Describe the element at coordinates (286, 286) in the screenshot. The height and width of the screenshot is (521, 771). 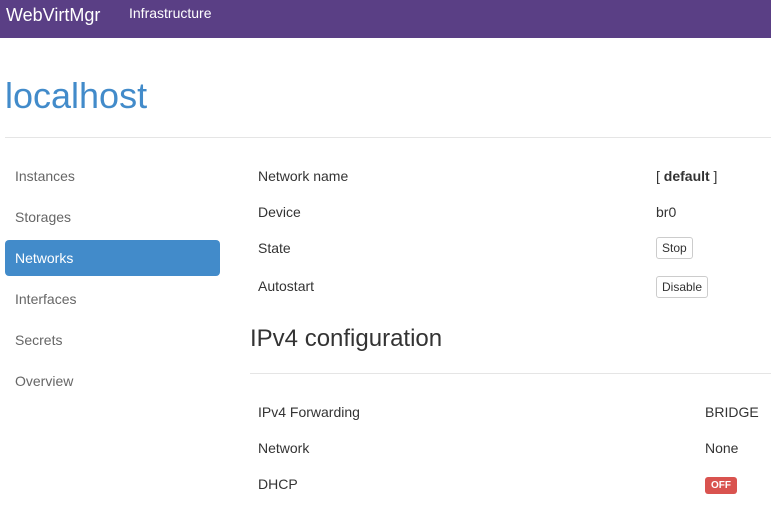
I see `autostart-label: Autostart` at that location.